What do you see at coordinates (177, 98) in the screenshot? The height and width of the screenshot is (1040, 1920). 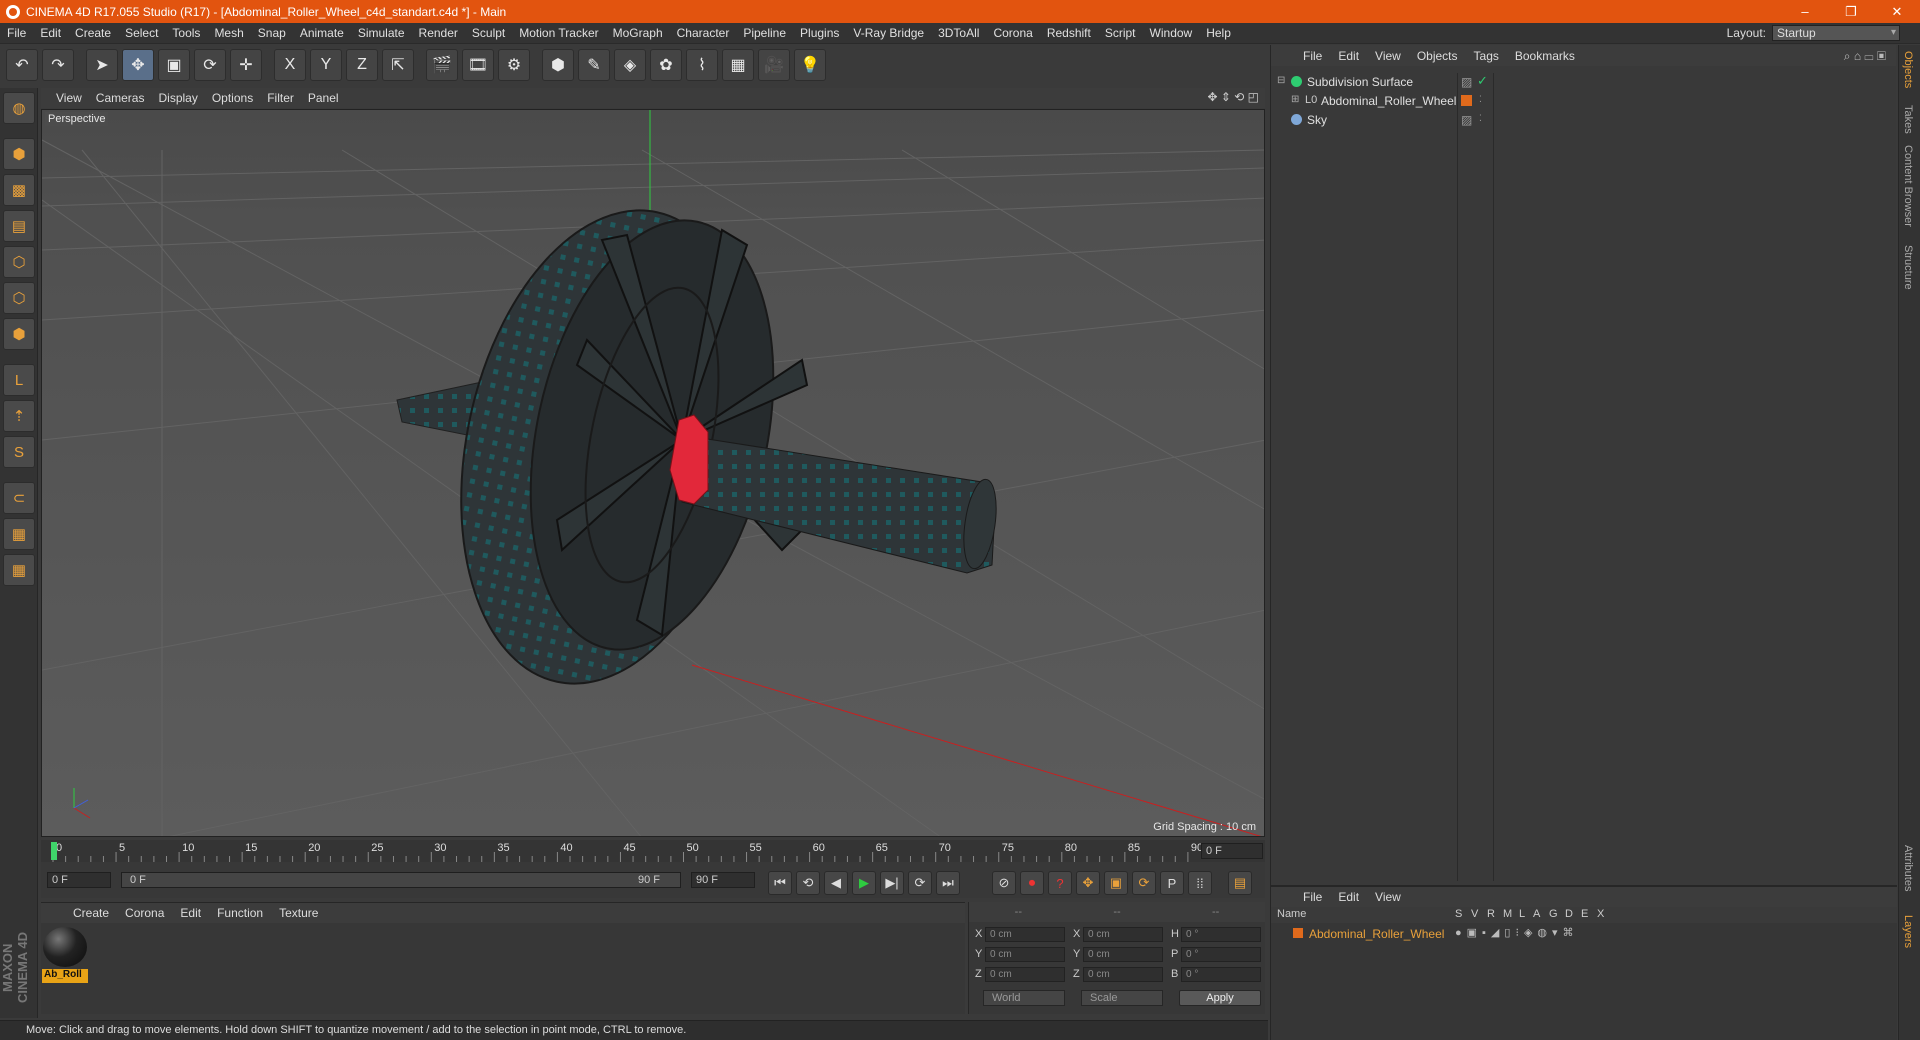 I see `viewport-menu-display: Display` at bounding box center [177, 98].